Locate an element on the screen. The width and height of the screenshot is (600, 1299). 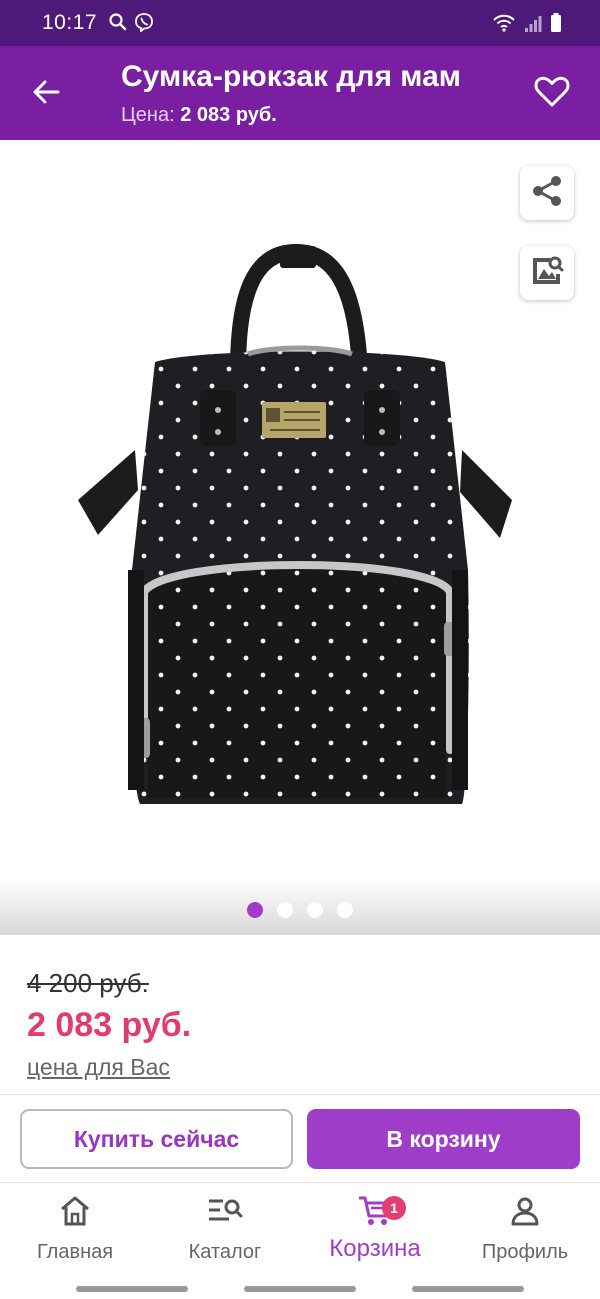
nav-label-cart: Корзина is located at coordinates (375, 1248).